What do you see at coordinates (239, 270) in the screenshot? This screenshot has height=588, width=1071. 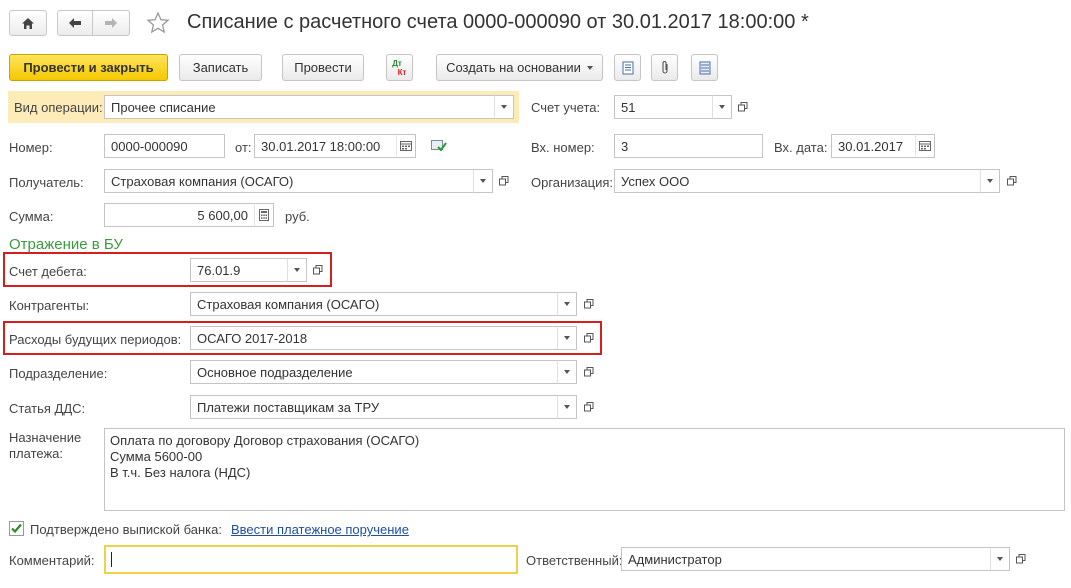 I see `debit-account-input: 76.01.9` at bounding box center [239, 270].